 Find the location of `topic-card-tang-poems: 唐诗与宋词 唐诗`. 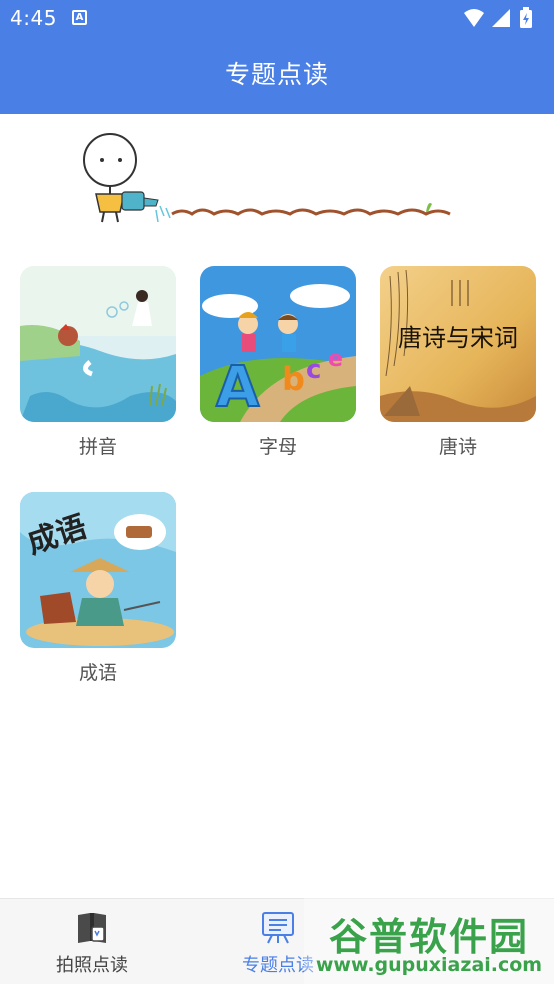

topic-card-tang-poems: 唐诗与宋词 唐诗 is located at coordinates (458, 366).